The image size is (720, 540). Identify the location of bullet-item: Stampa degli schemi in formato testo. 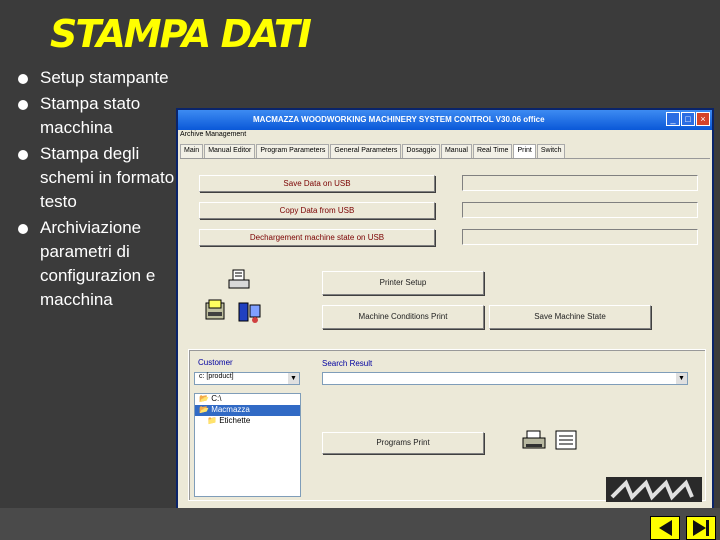
(98, 178).